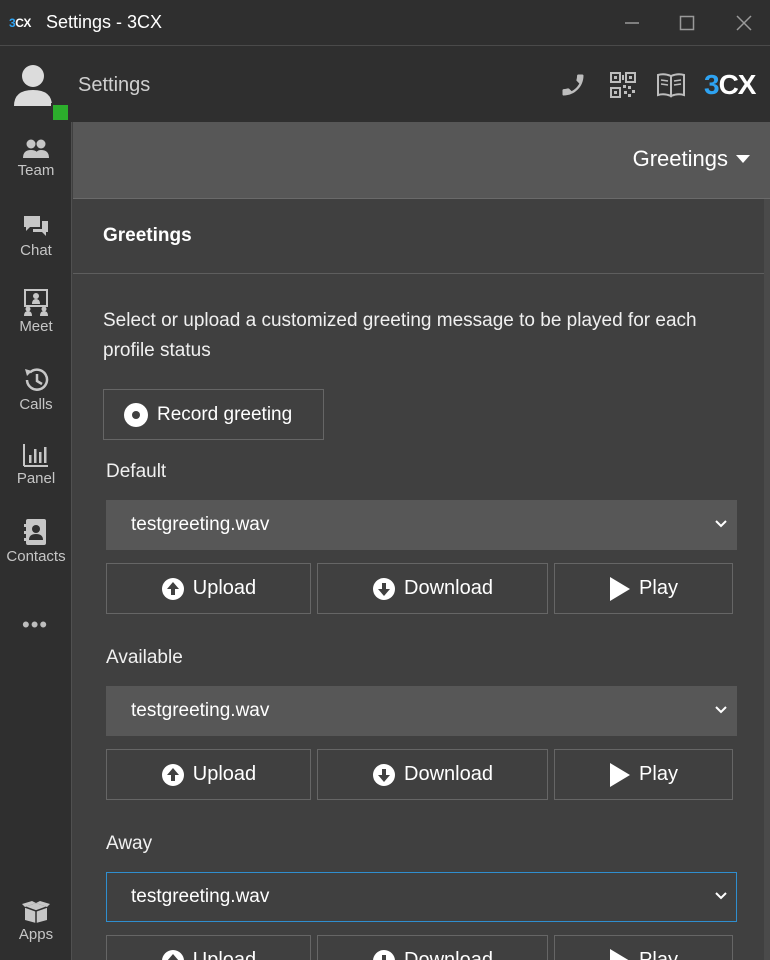  Describe the element at coordinates (36, 404) in the screenshot. I see `sidebar-item-label: Calls` at that location.